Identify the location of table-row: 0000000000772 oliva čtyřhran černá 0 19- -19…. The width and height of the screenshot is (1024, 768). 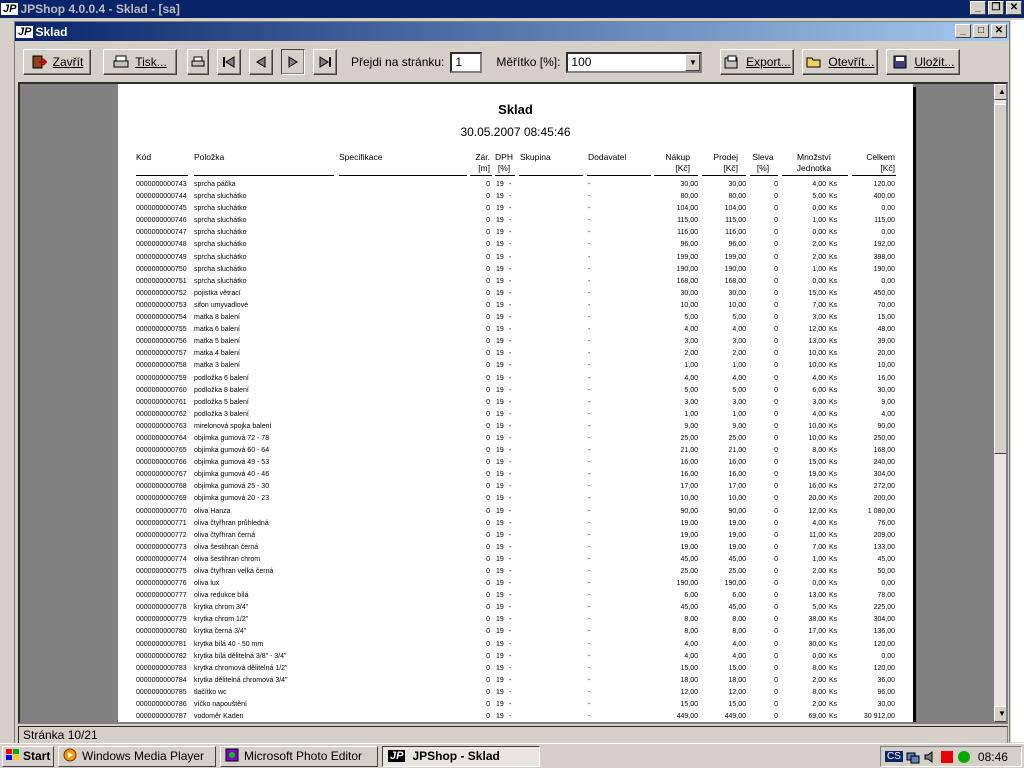
(515, 536).